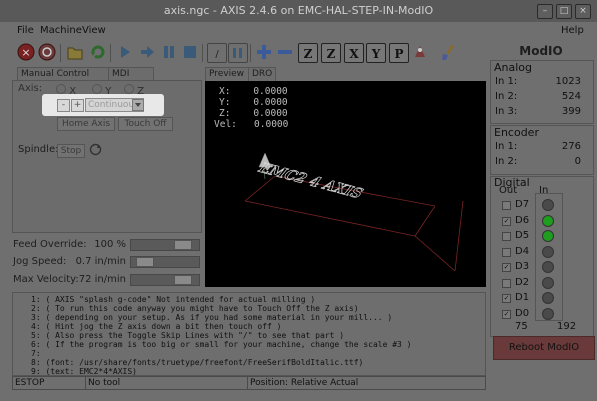 Image resolution: width=597 pixels, height=401 pixels. I want to click on tab-dro: DRO, so click(262, 74).